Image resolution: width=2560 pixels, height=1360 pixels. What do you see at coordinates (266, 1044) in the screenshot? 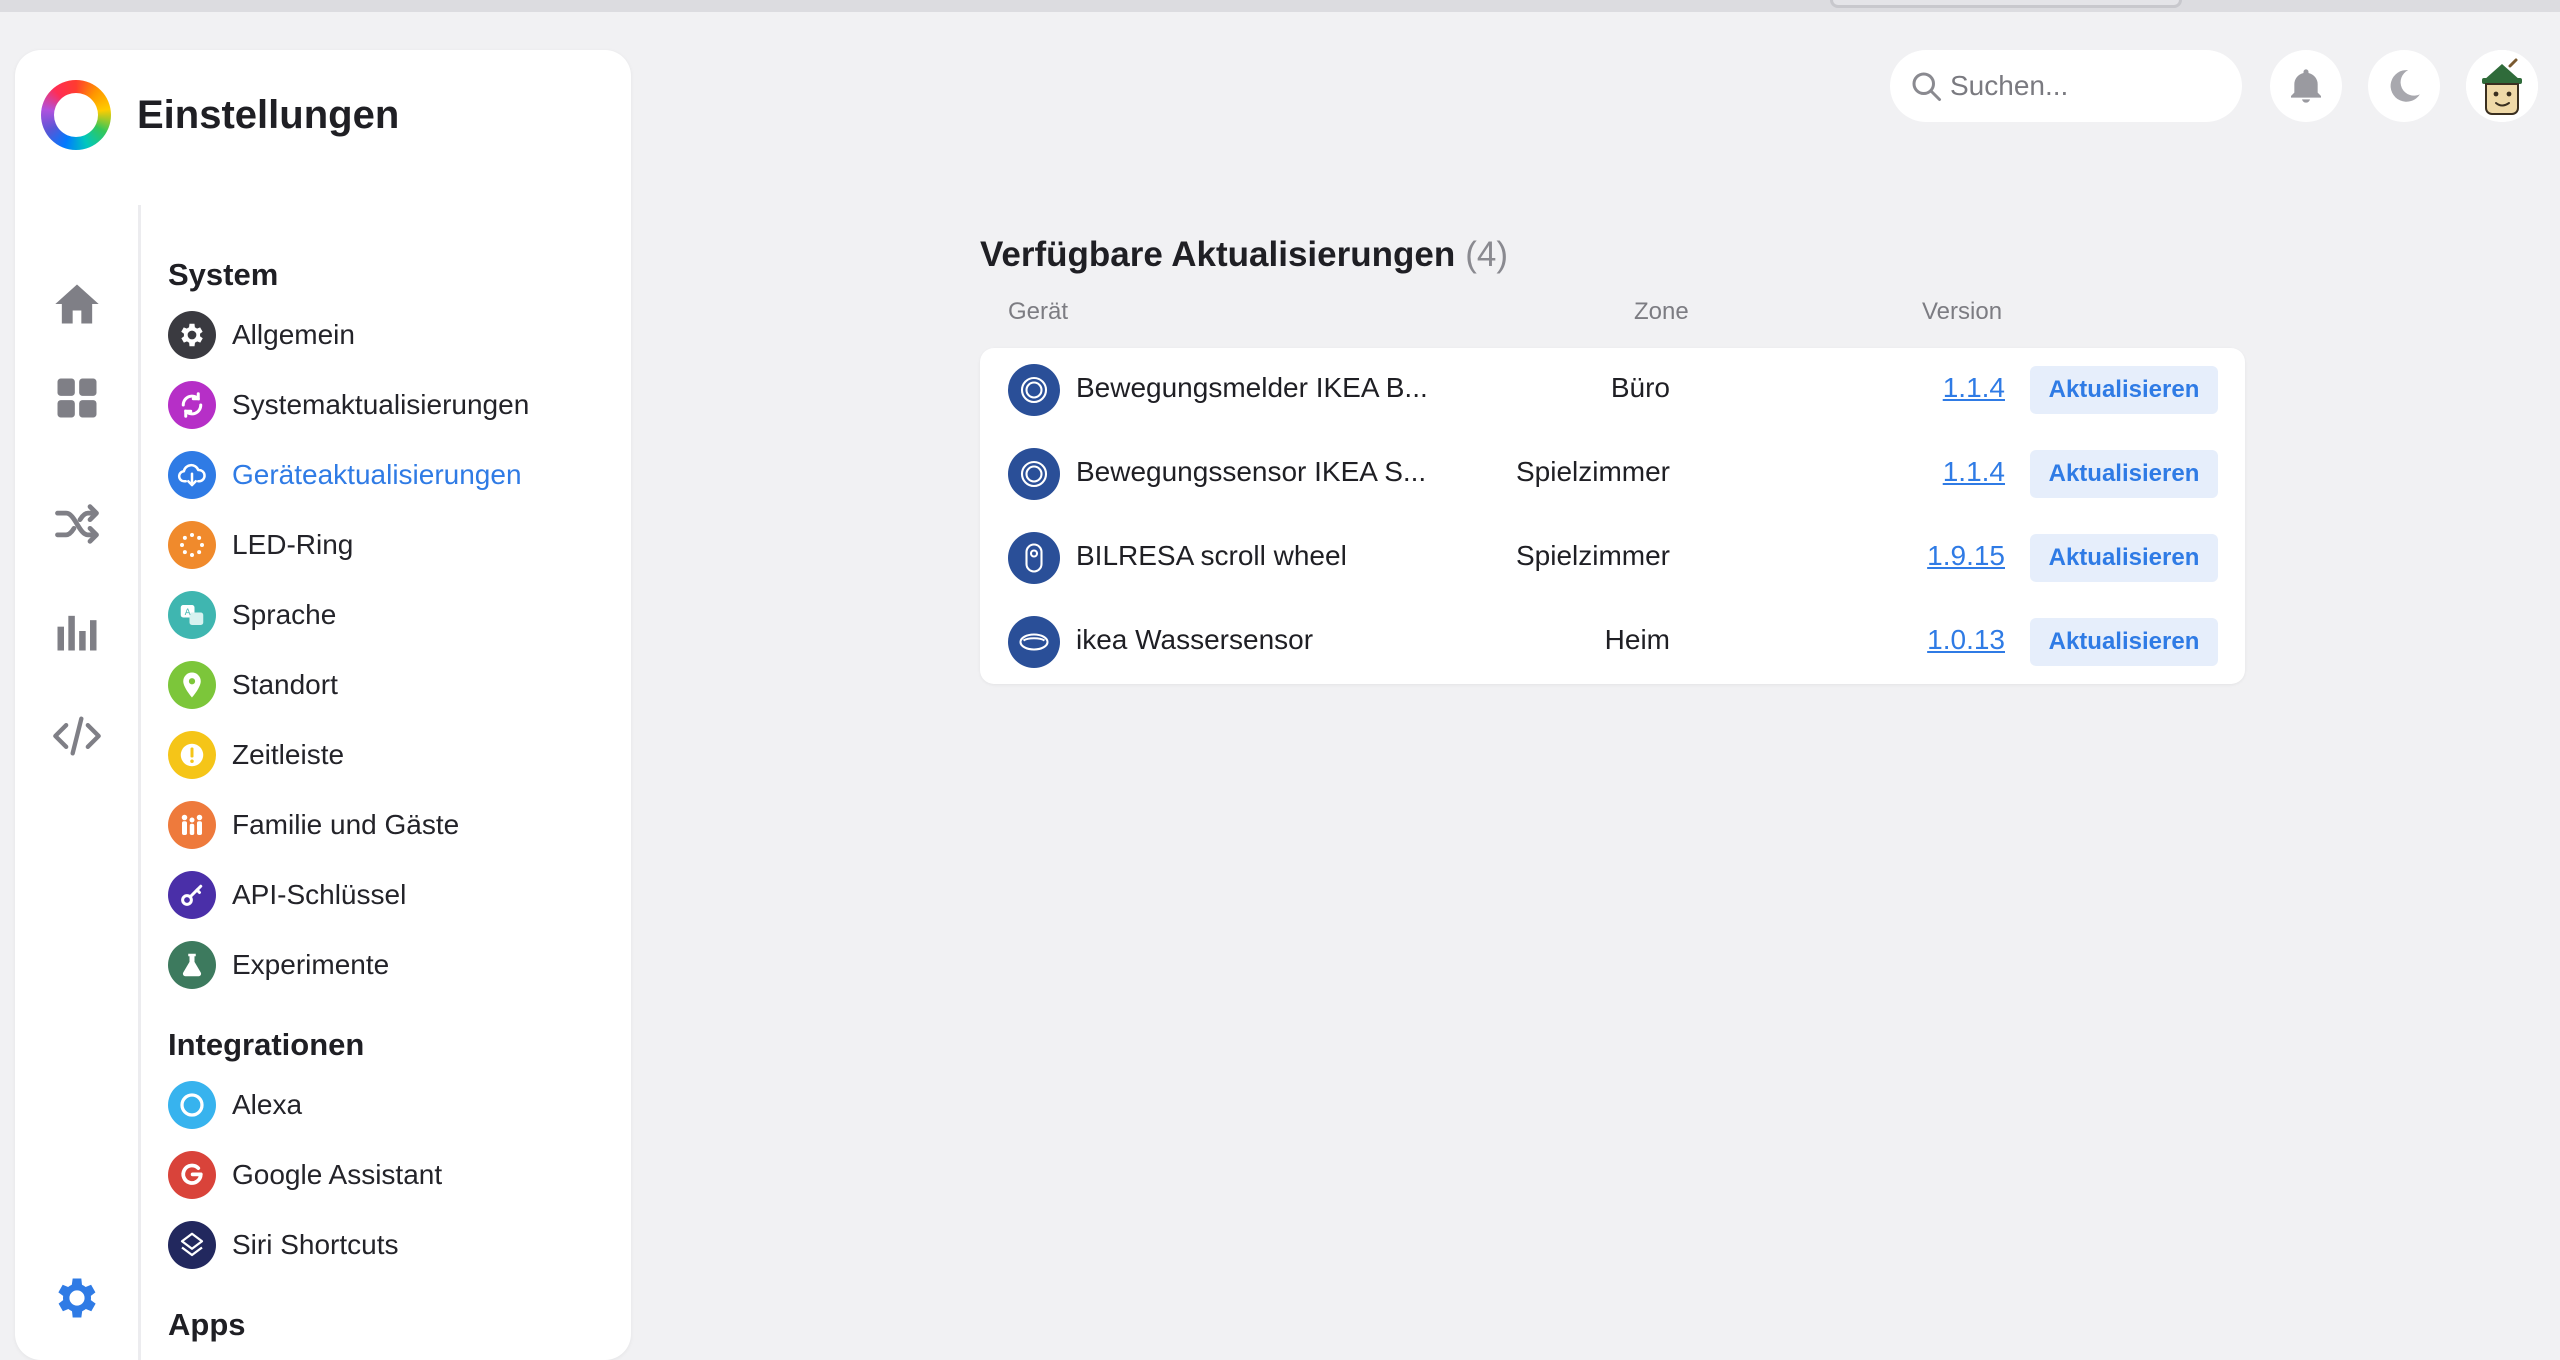
I see `section-title-integrationen: Integrationen` at bounding box center [266, 1044].